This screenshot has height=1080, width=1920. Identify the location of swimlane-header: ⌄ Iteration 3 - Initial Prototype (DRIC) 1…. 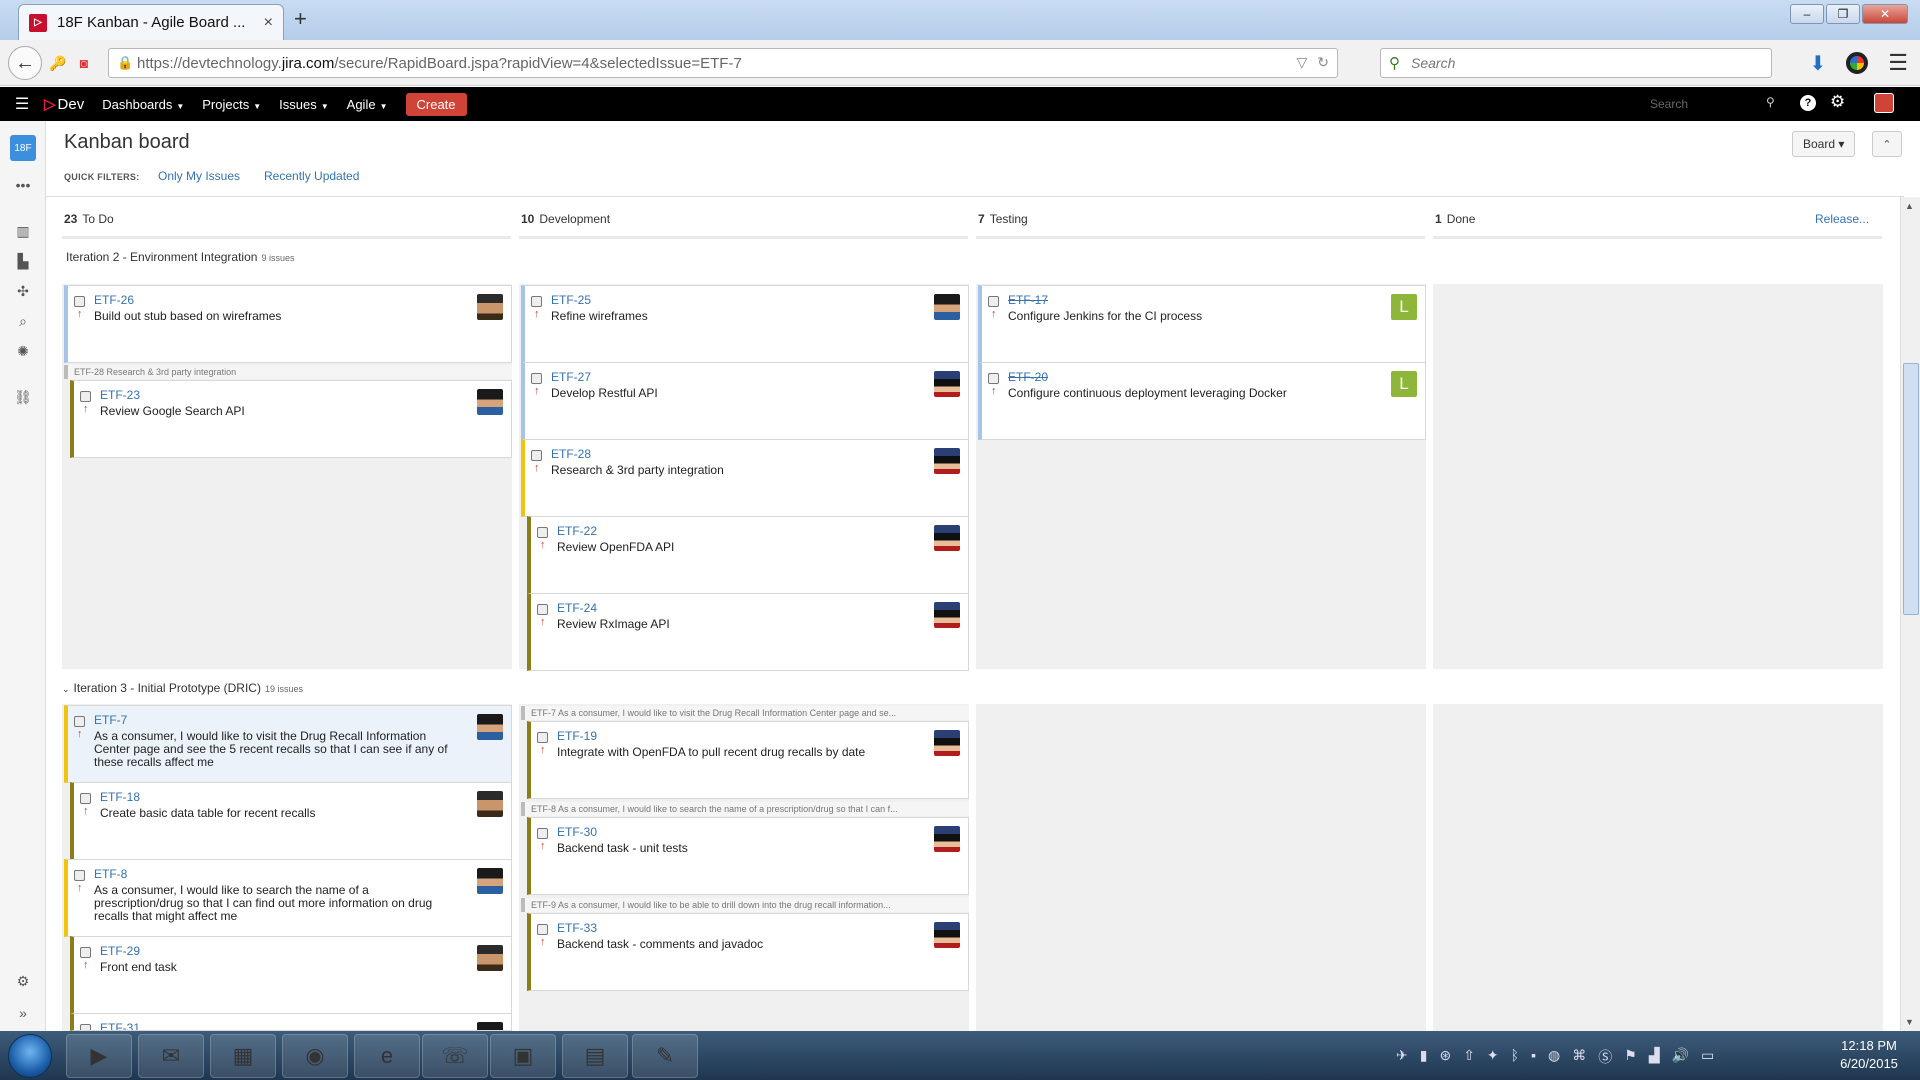
(182, 688).